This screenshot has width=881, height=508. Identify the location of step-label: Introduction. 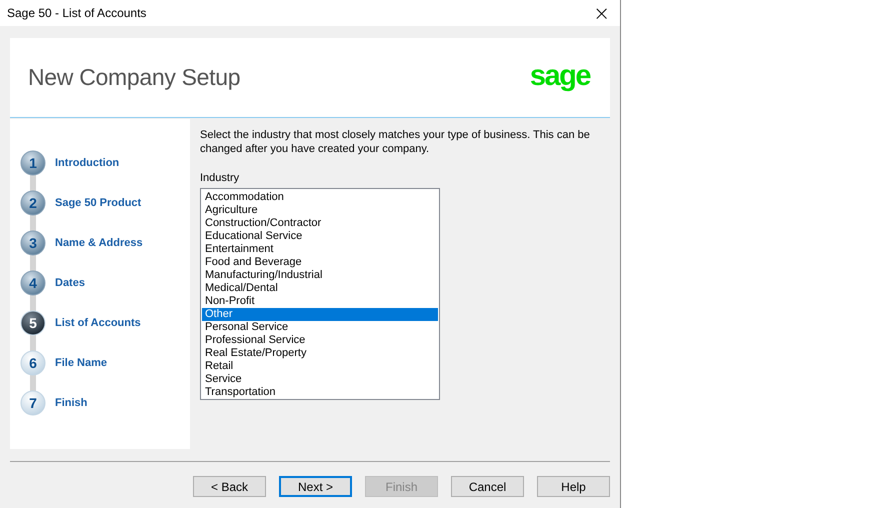
(87, 163).